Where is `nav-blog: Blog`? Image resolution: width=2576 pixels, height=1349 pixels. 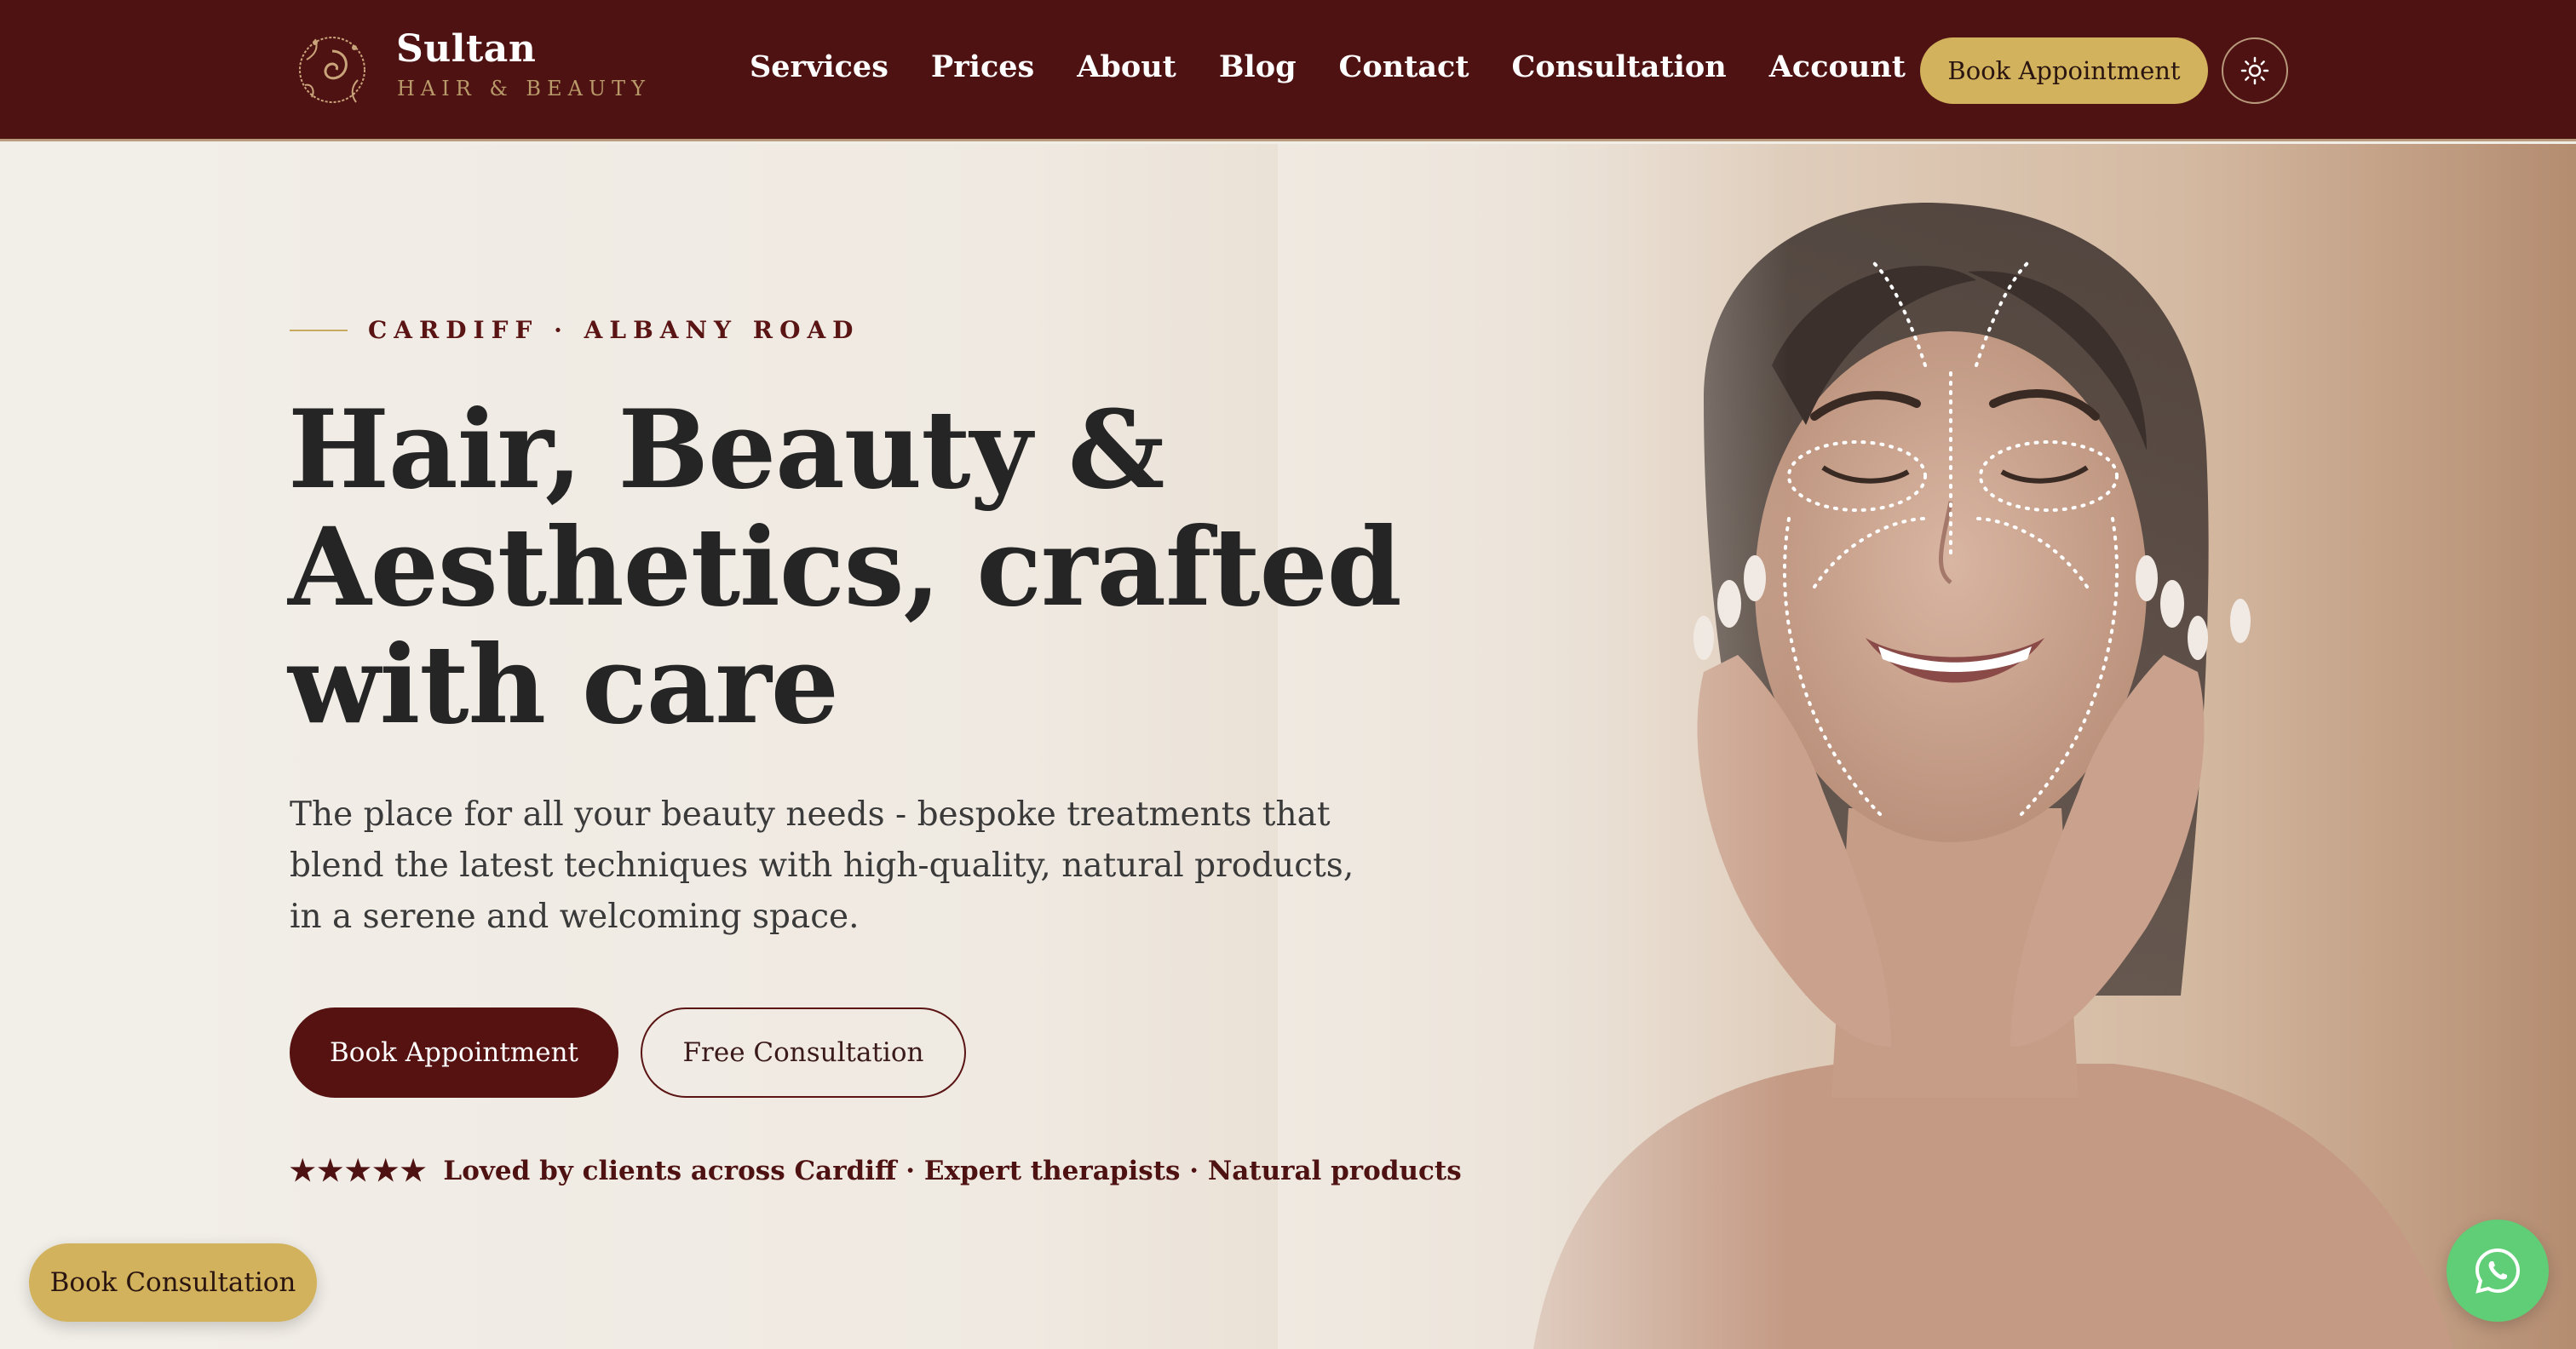 nav-blog: Blog is located at coordinates (1258, 67).